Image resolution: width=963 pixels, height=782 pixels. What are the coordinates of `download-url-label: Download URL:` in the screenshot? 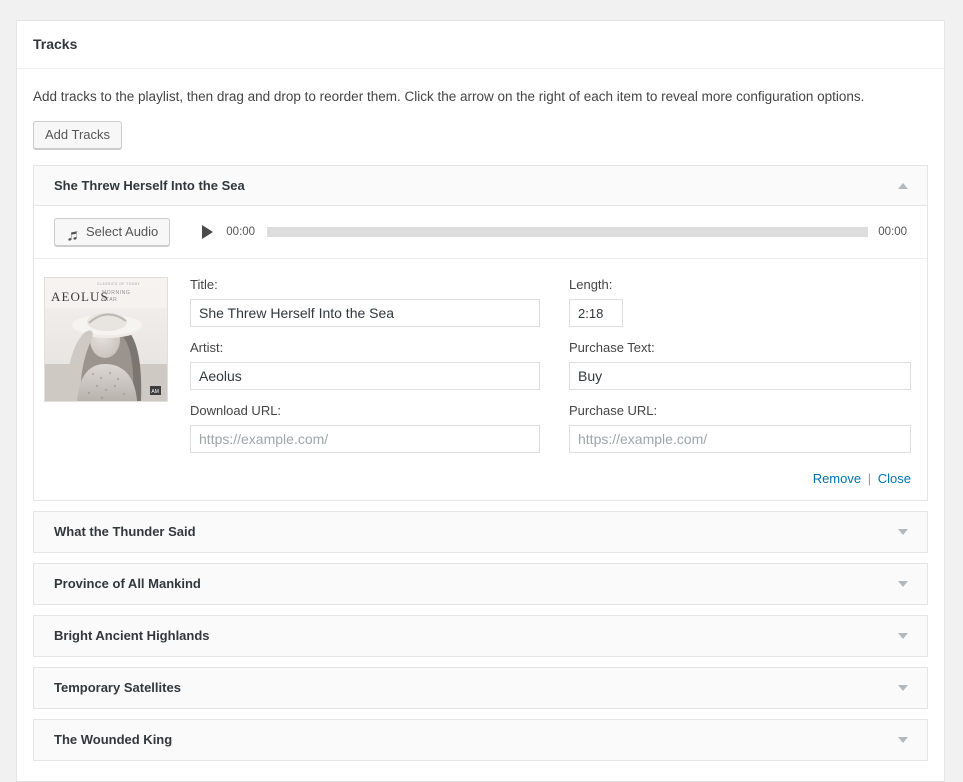 It's located at (236, 411).